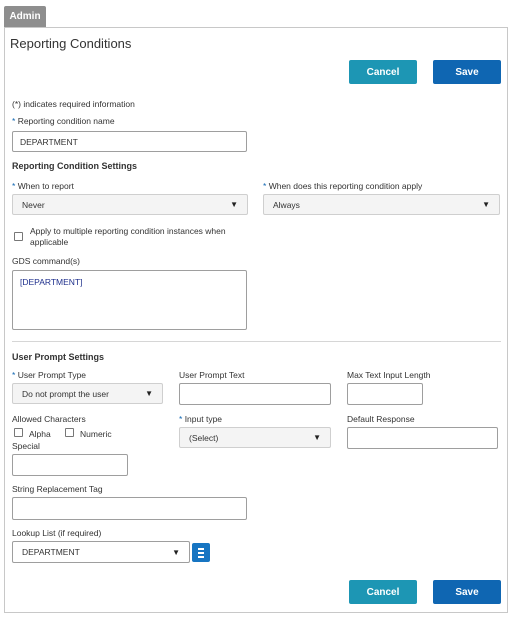 The image size is (512, 619). Describe the element at coordinates (129, 508) in the screenshot. I see `replacement-tag-input` at that location.